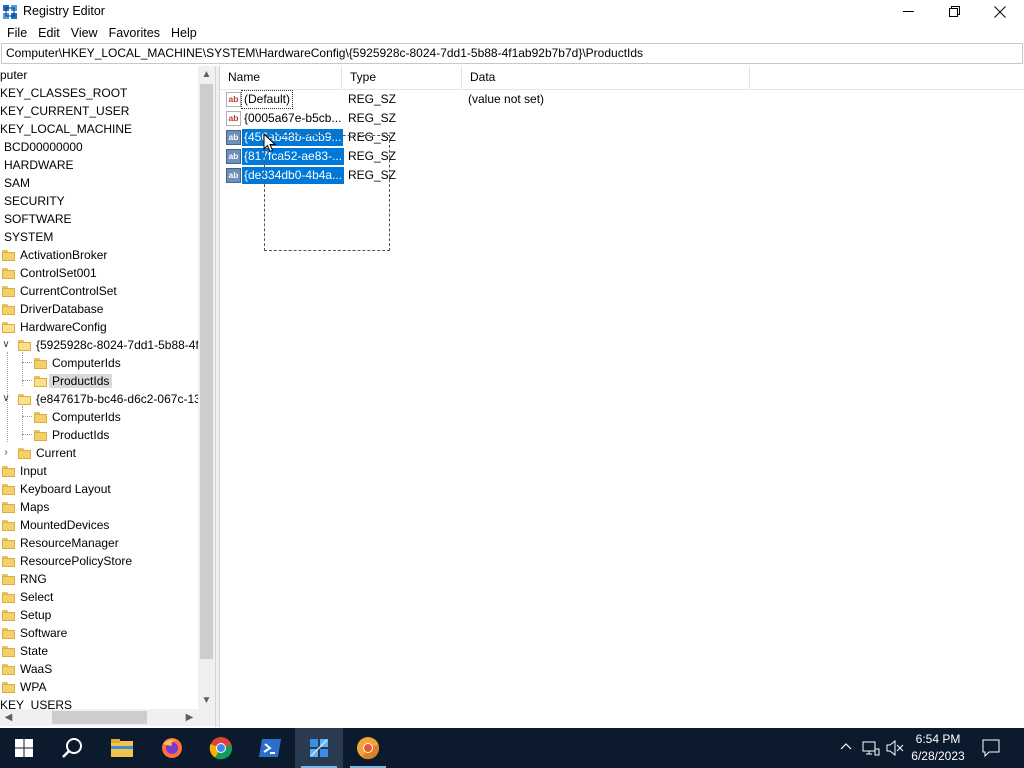 Image resolution: width=1024 pixels, height=768 pixels. What do you see at coordinates (62, 309) in the screenshot?
I see `tree-item-label: DriverDatabase` at bounding box center [62, 309].